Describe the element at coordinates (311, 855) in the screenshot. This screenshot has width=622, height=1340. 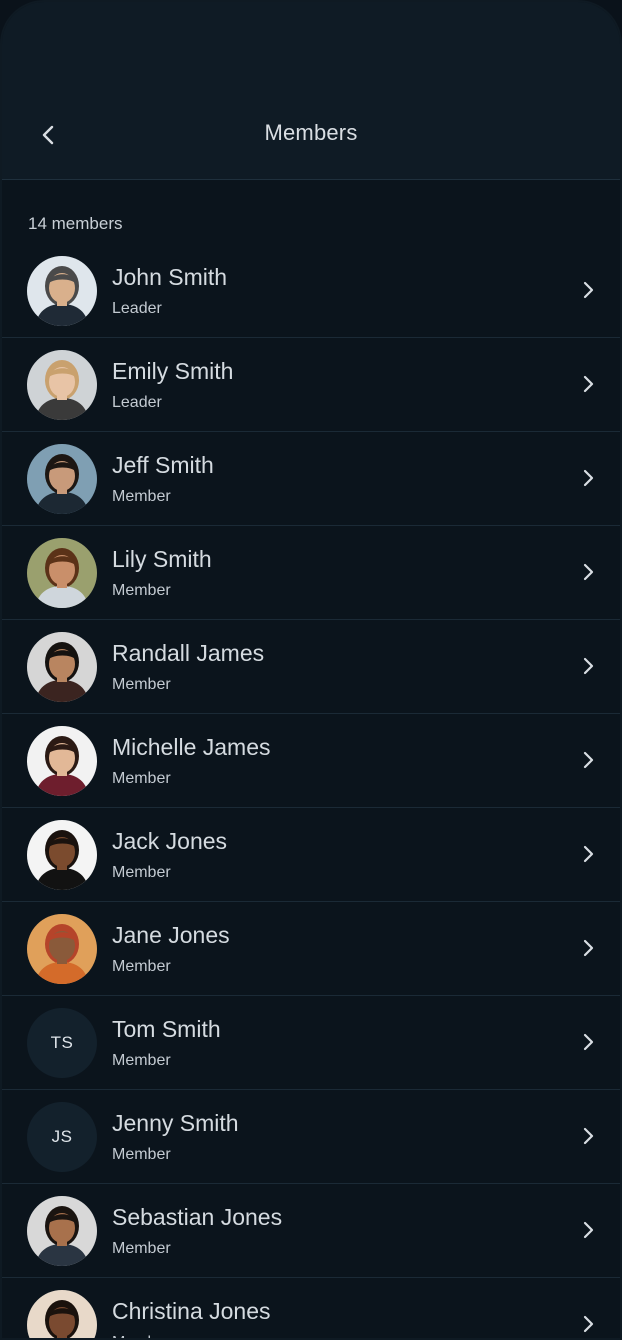
I see `member-row: Jack Jones Member` at that location.